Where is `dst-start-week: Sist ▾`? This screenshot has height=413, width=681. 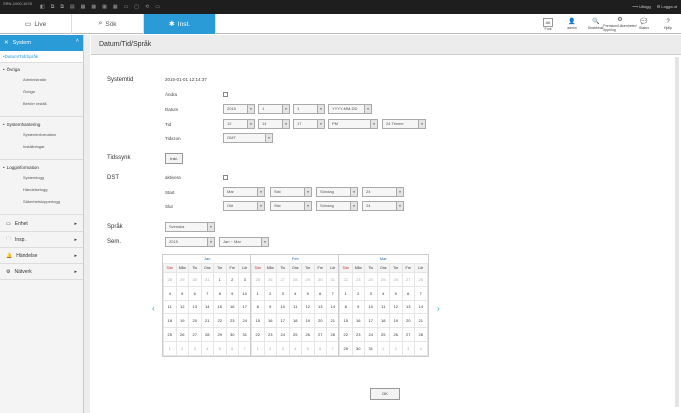 dst-start-week: Sist ▾ is located at coordinates (291, 192).